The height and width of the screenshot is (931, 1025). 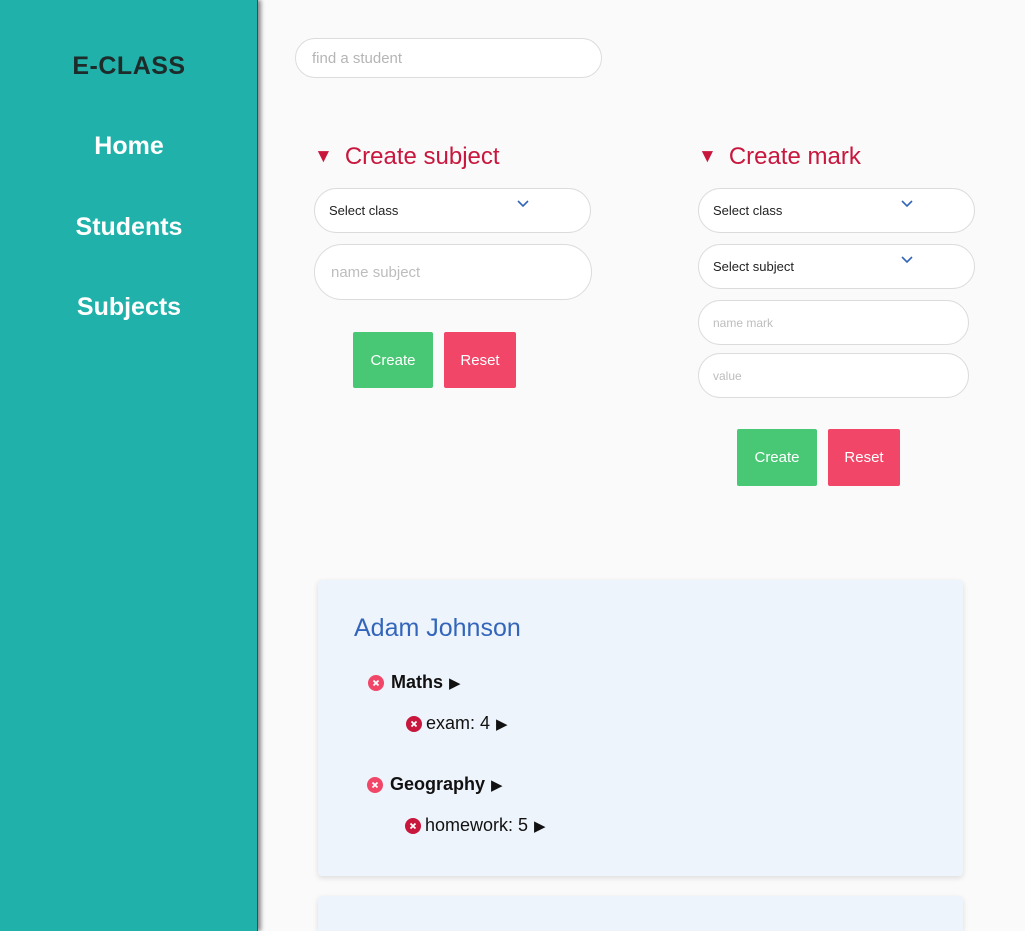 What do you see at coordinates (833, 322) in the screenshot?
I see `mark-name-input` at bounding box center [833, 322].